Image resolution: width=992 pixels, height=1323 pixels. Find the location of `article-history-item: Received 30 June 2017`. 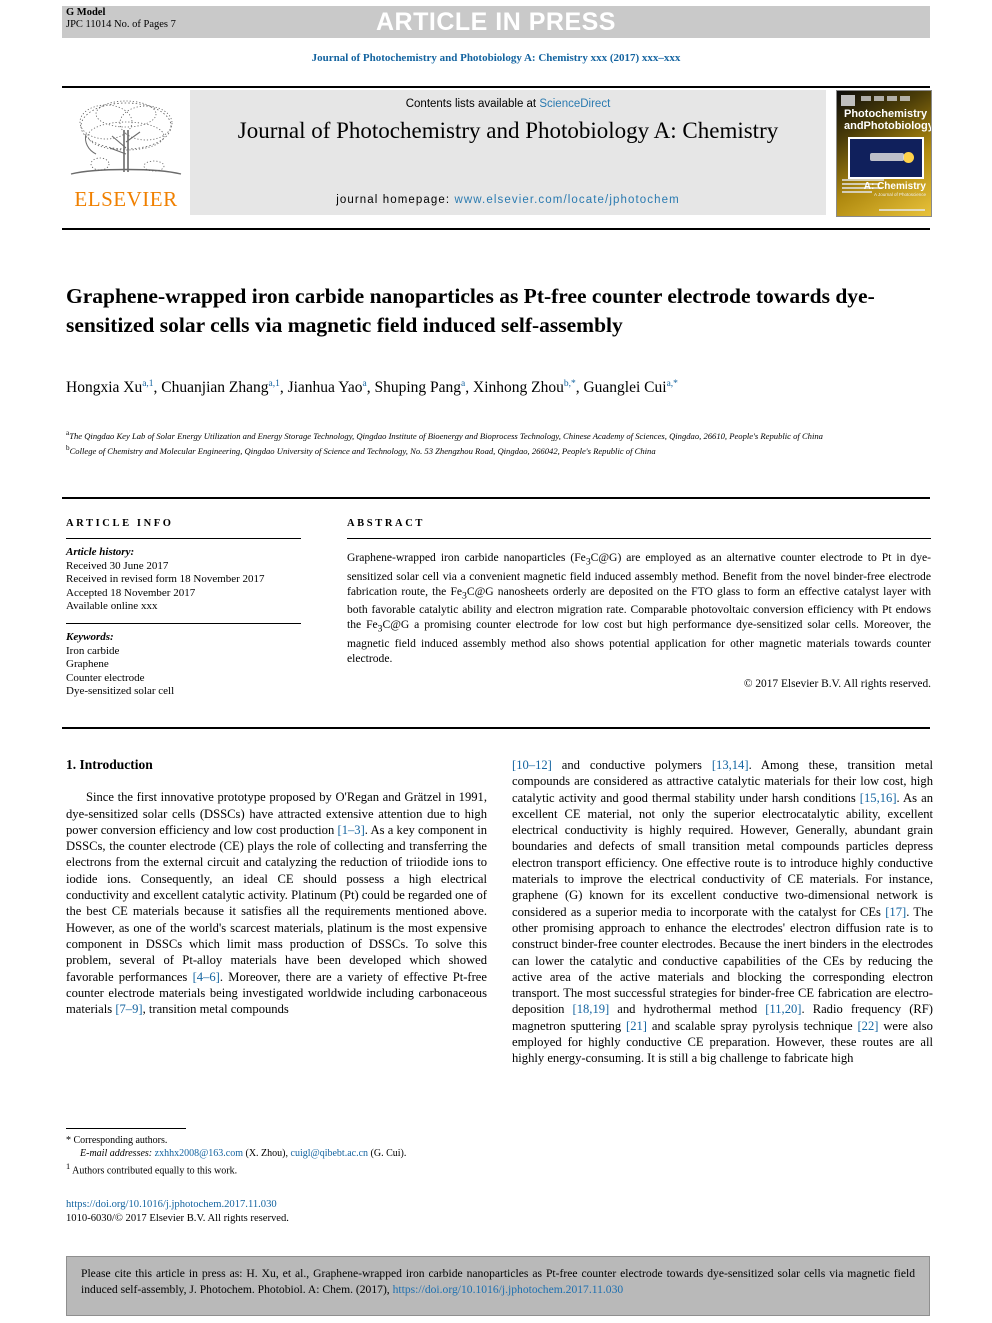

article-history-item: Received 30 June 2017 is located at coordinates (117, 565).